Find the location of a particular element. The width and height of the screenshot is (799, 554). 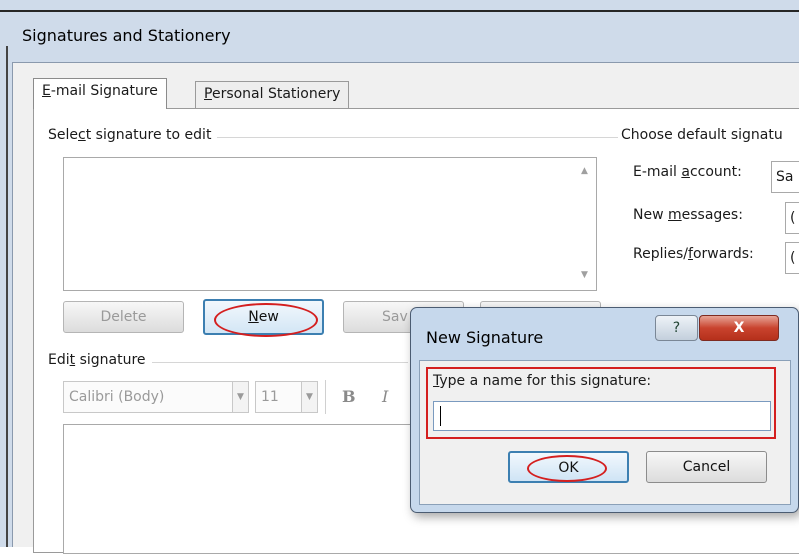

scroll-down-icon: ▼ is located at coordinates (584, 275).